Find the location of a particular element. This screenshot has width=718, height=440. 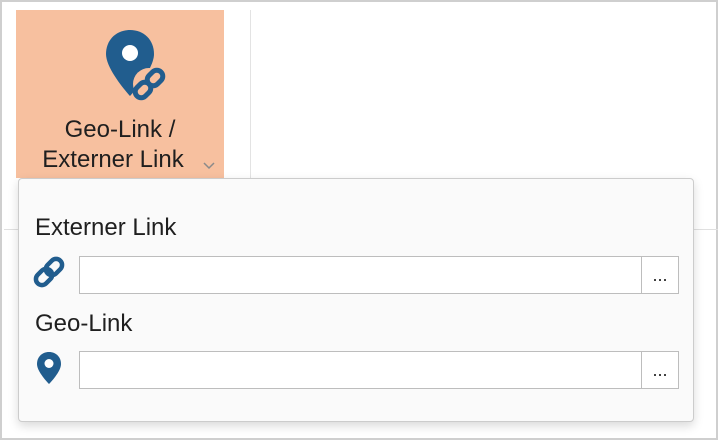

map-pin-icon is located at coordinates (49, 368).